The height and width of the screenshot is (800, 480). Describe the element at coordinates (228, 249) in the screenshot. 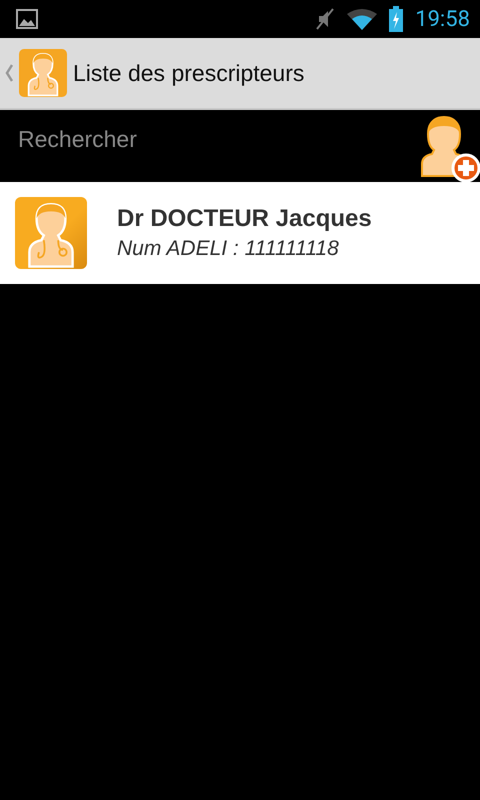

I see `adeli-number: Num ADELI : 111111118` at that location.